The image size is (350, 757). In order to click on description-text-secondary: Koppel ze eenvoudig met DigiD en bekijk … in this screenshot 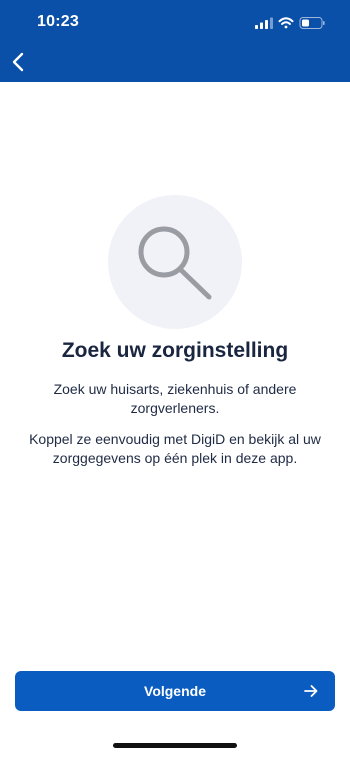, I will do `click(175, 448)`.